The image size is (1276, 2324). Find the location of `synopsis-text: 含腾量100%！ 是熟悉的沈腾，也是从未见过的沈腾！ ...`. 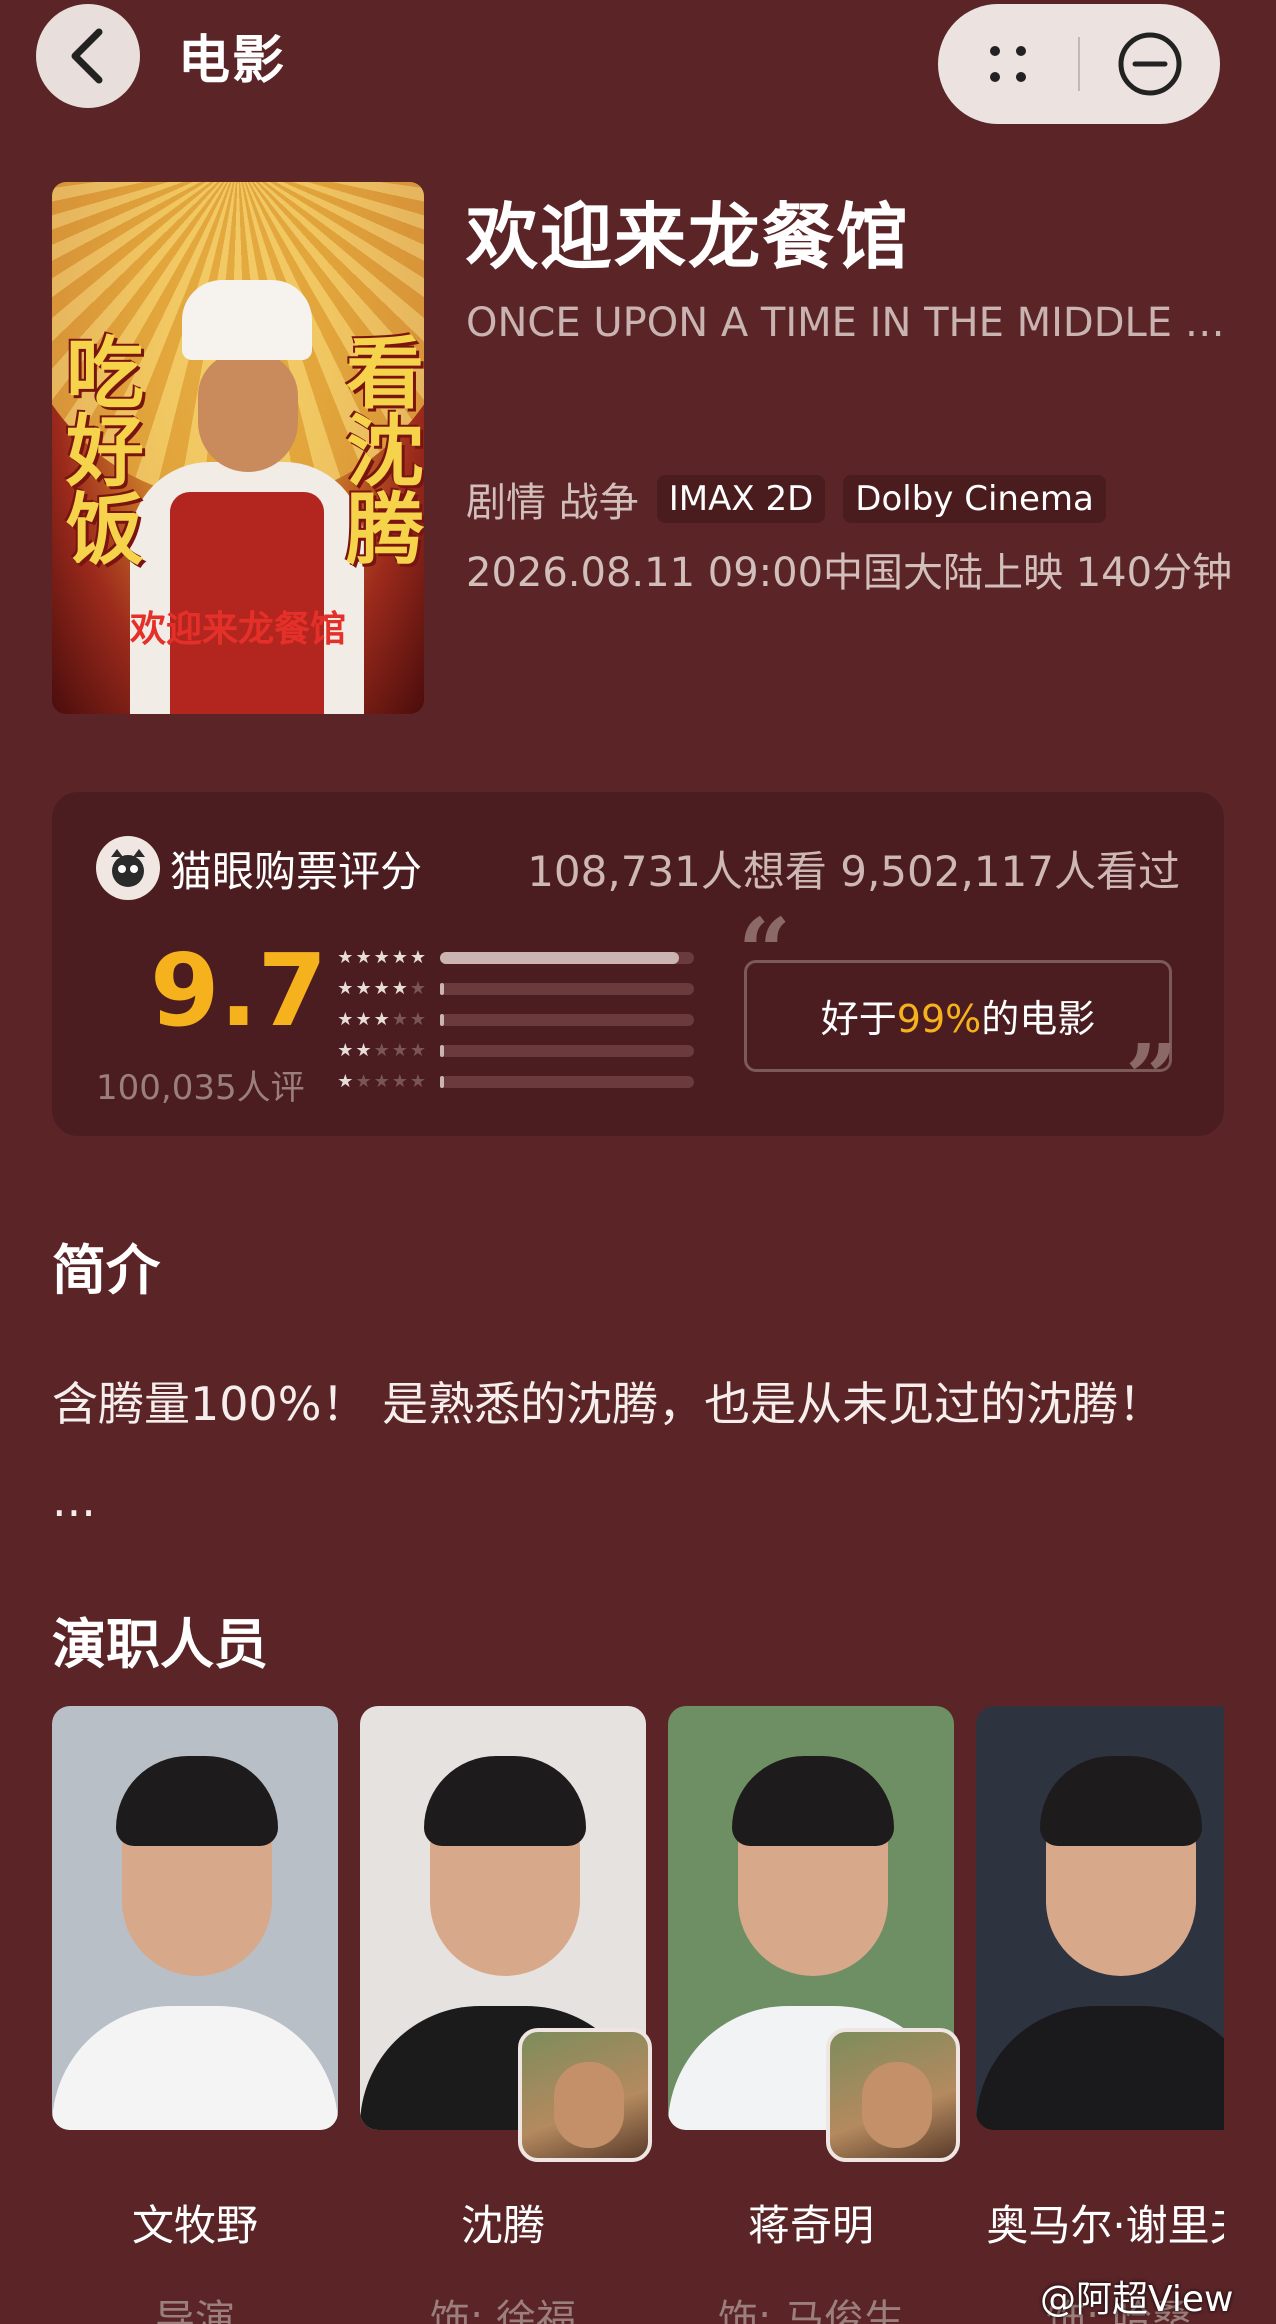

synopsis-text: 含腾量100%！ 是熟悉的沈腾，也是从未见过的沈腾！ ... is located at coordinates (637, 1452).